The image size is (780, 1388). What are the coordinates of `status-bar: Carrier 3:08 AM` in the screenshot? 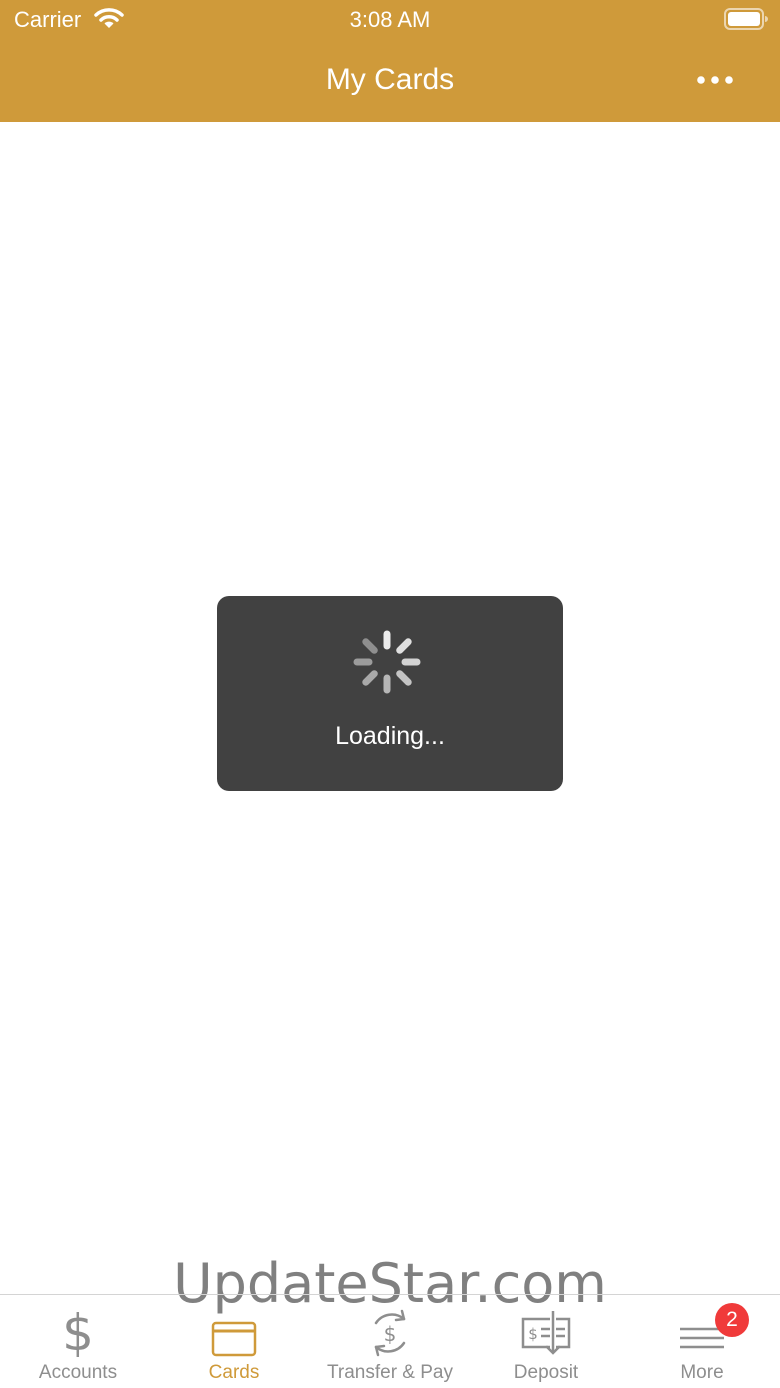 It's located at (390, 20).